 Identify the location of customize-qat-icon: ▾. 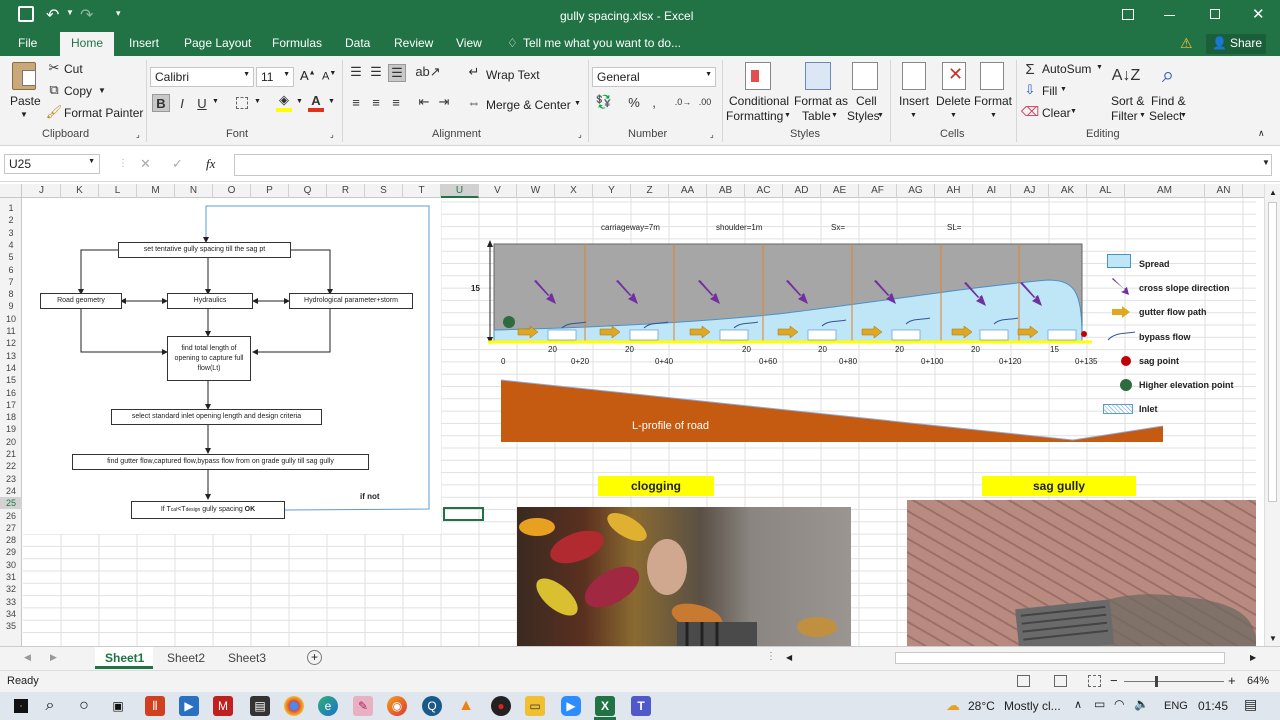
(118, 13).